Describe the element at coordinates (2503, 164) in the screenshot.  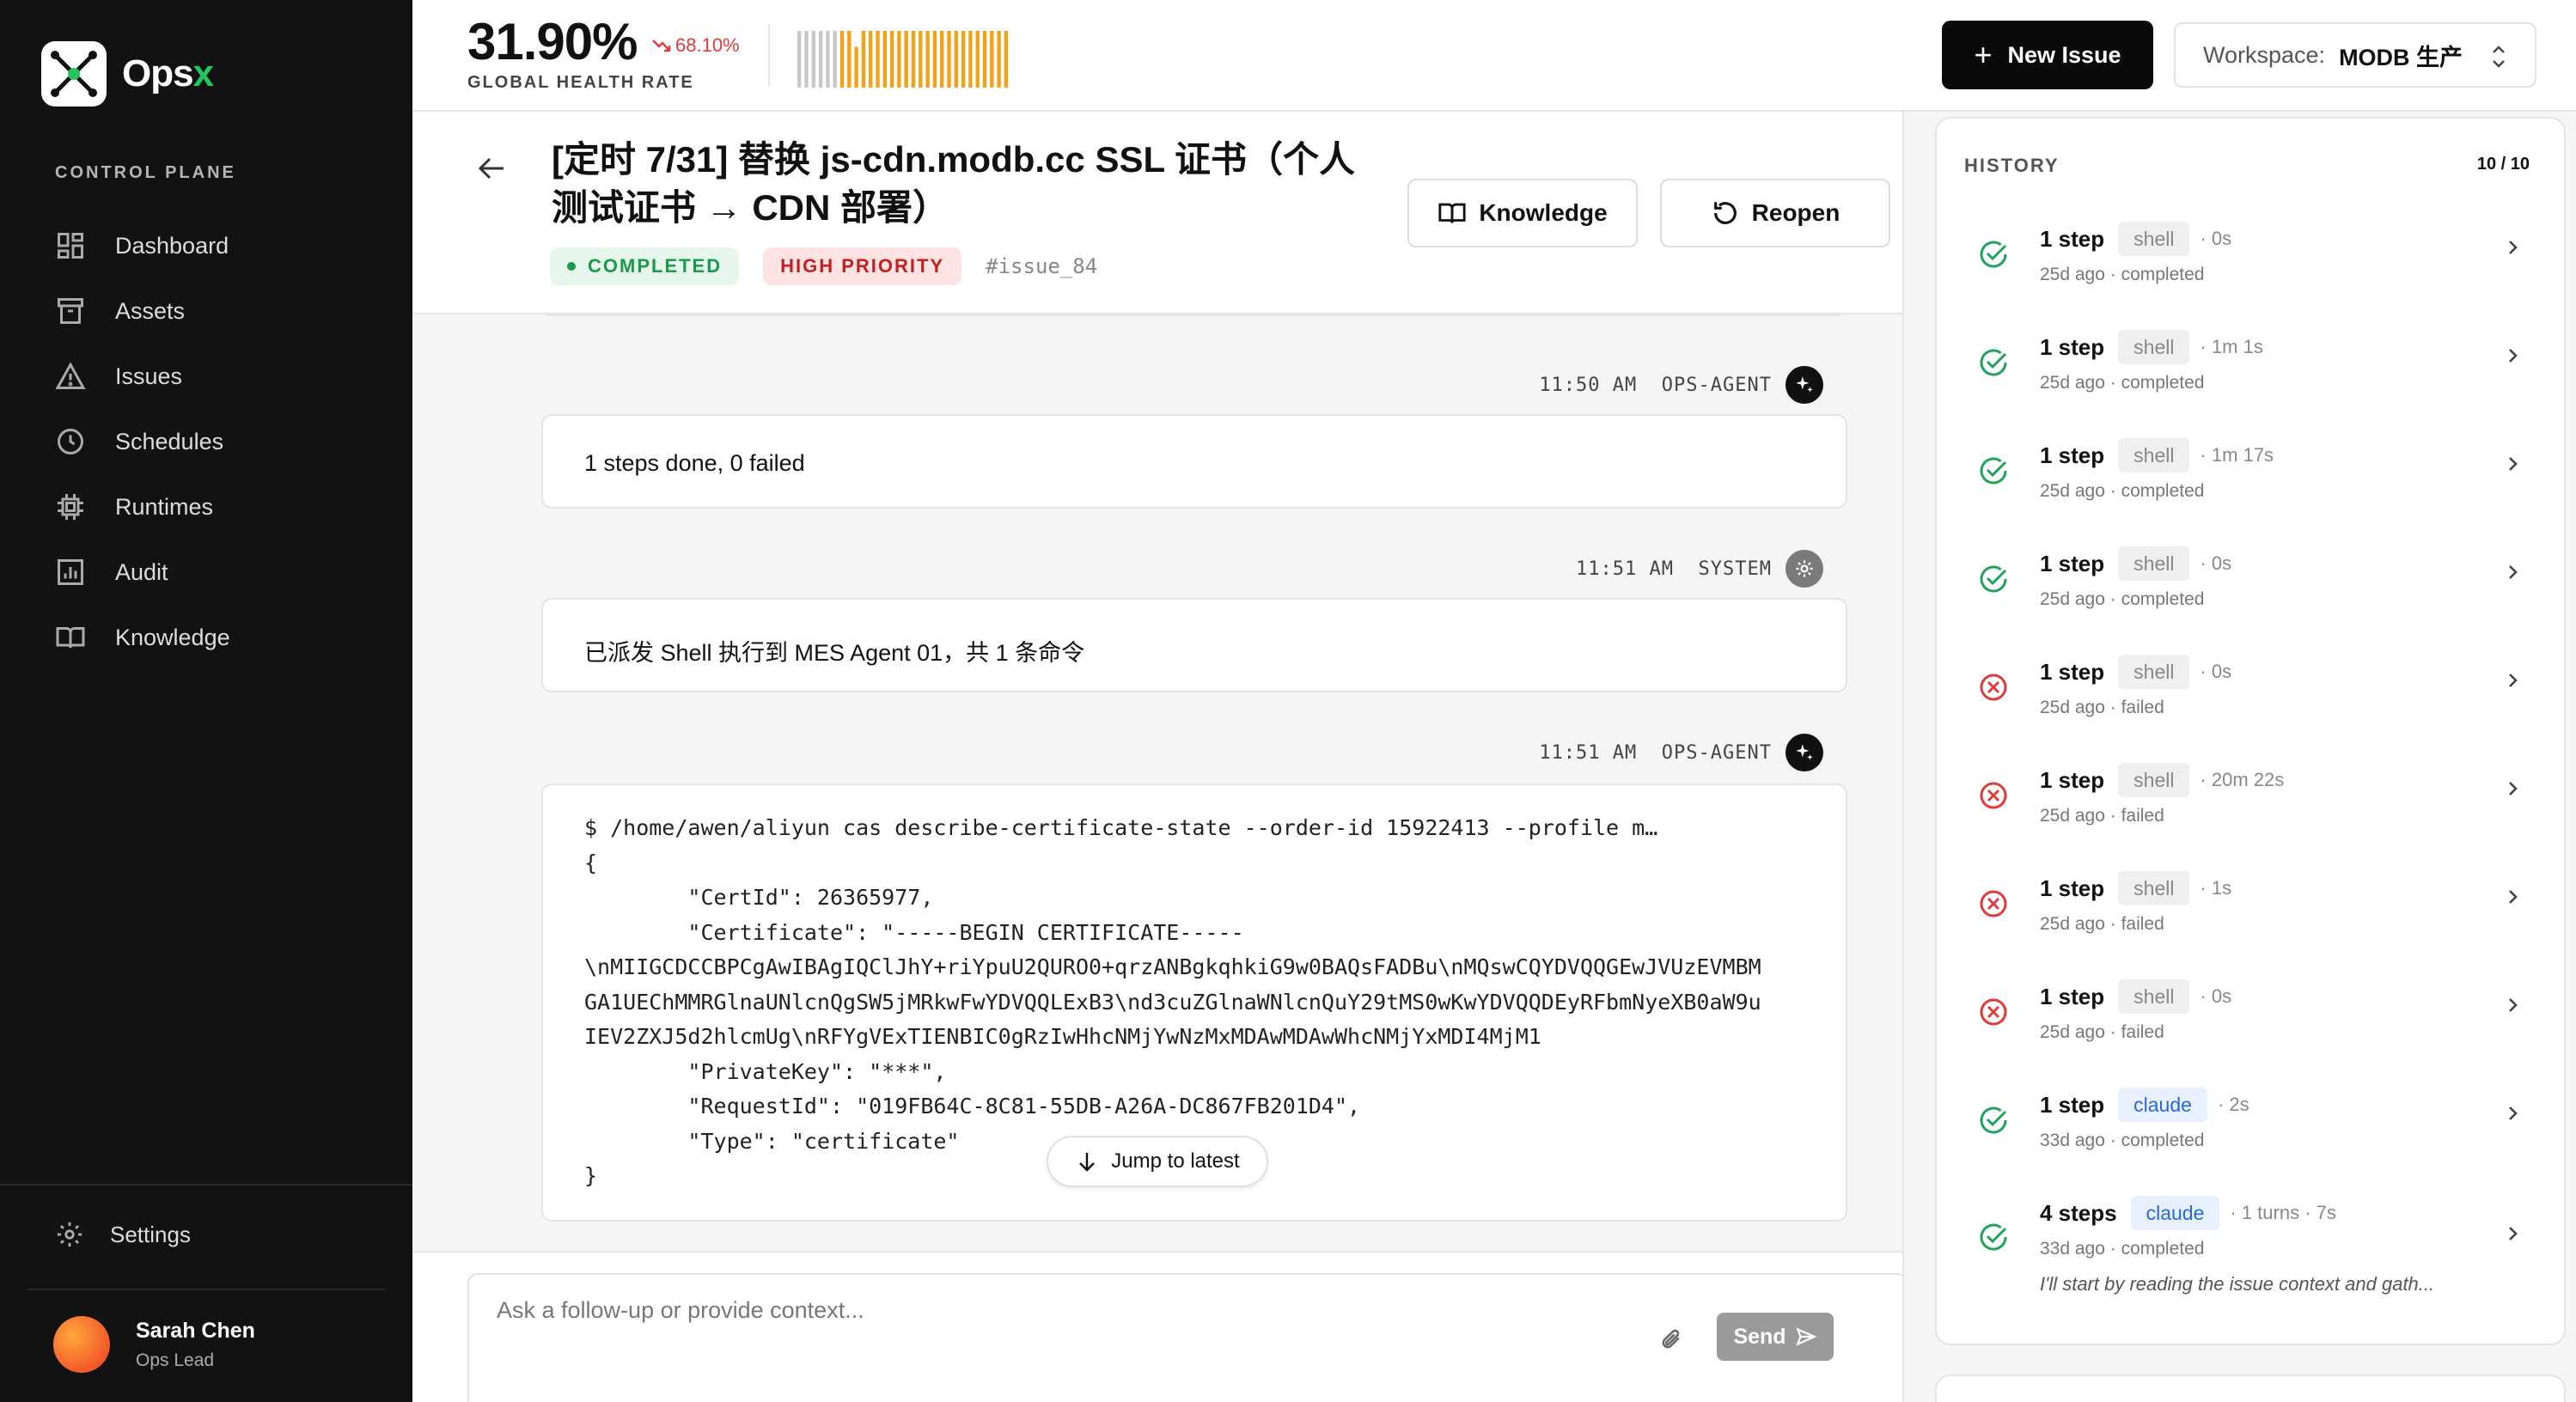
I see `history-count: 10 / 10` at that location.